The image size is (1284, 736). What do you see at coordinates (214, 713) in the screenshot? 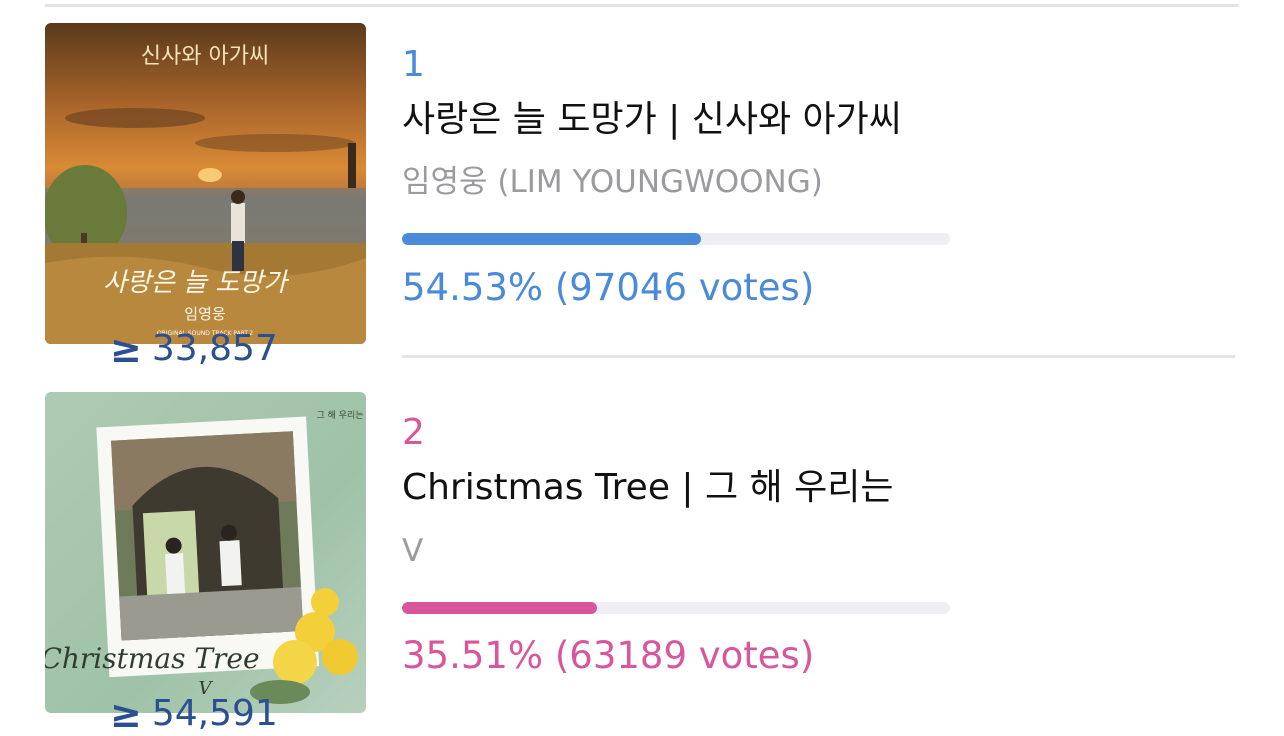
I see `stream-count-value: 54,591` at bounding box center [214, 713].